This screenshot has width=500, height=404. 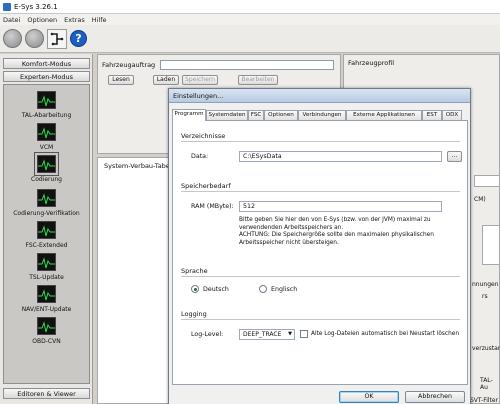 What do you see at coordinates (42, 20) in the screenshot?
I see `menu-optionen: Optionen` at bounding box center [42, 20].